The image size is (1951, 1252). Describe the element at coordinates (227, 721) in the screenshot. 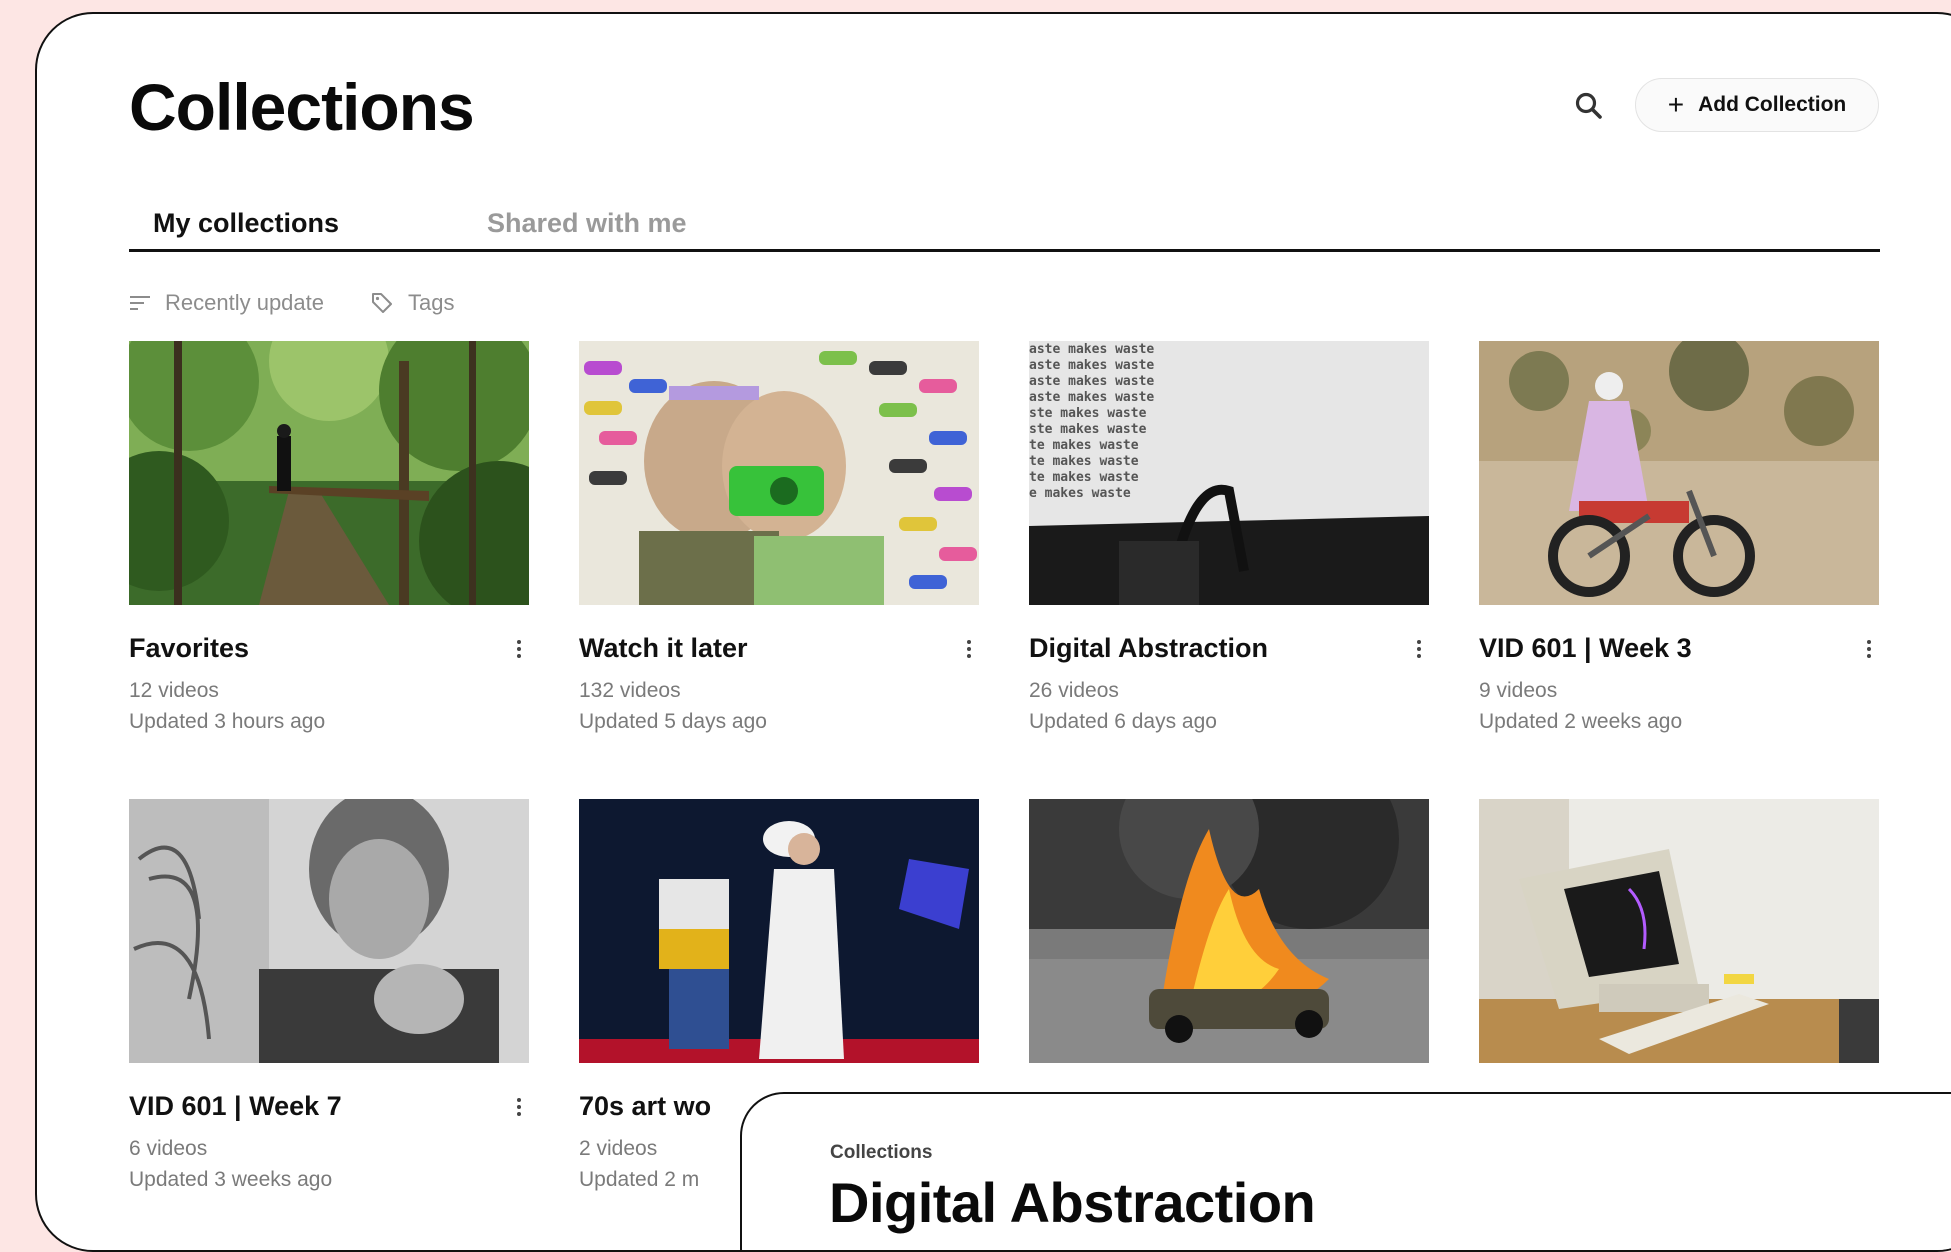

I see `updated-time: Updated 3 hours ago` at that location.